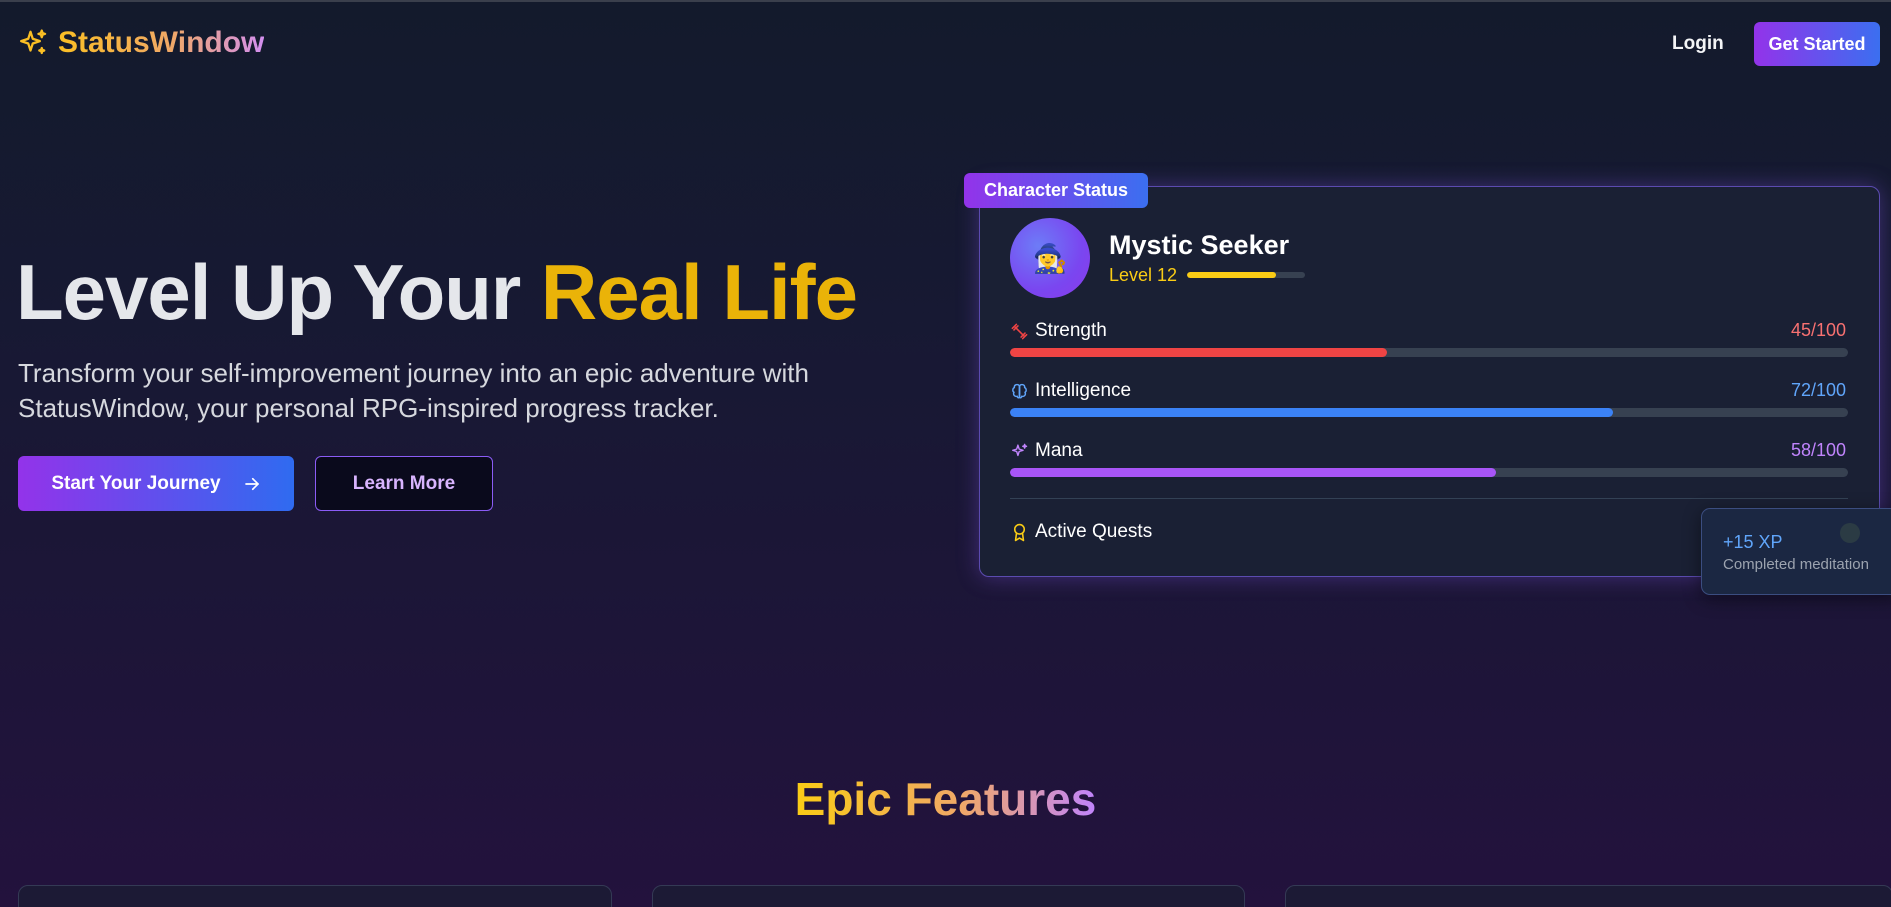 Image resolution: width=1891 pixels, height=907 pixels. Describe the element at coordinates (136, 483) in the screenshot. I see `start-journey-label: Start Your Journey` at that location.